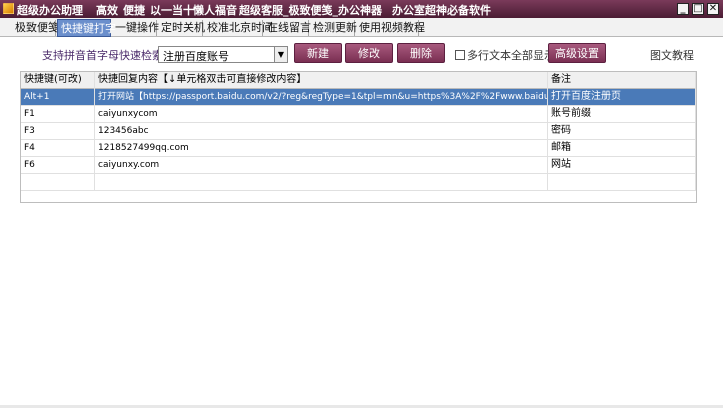 The image size is (723, 408). I want to click on tab-hotkey-typing: 快捷键打字, so click(86, 28).